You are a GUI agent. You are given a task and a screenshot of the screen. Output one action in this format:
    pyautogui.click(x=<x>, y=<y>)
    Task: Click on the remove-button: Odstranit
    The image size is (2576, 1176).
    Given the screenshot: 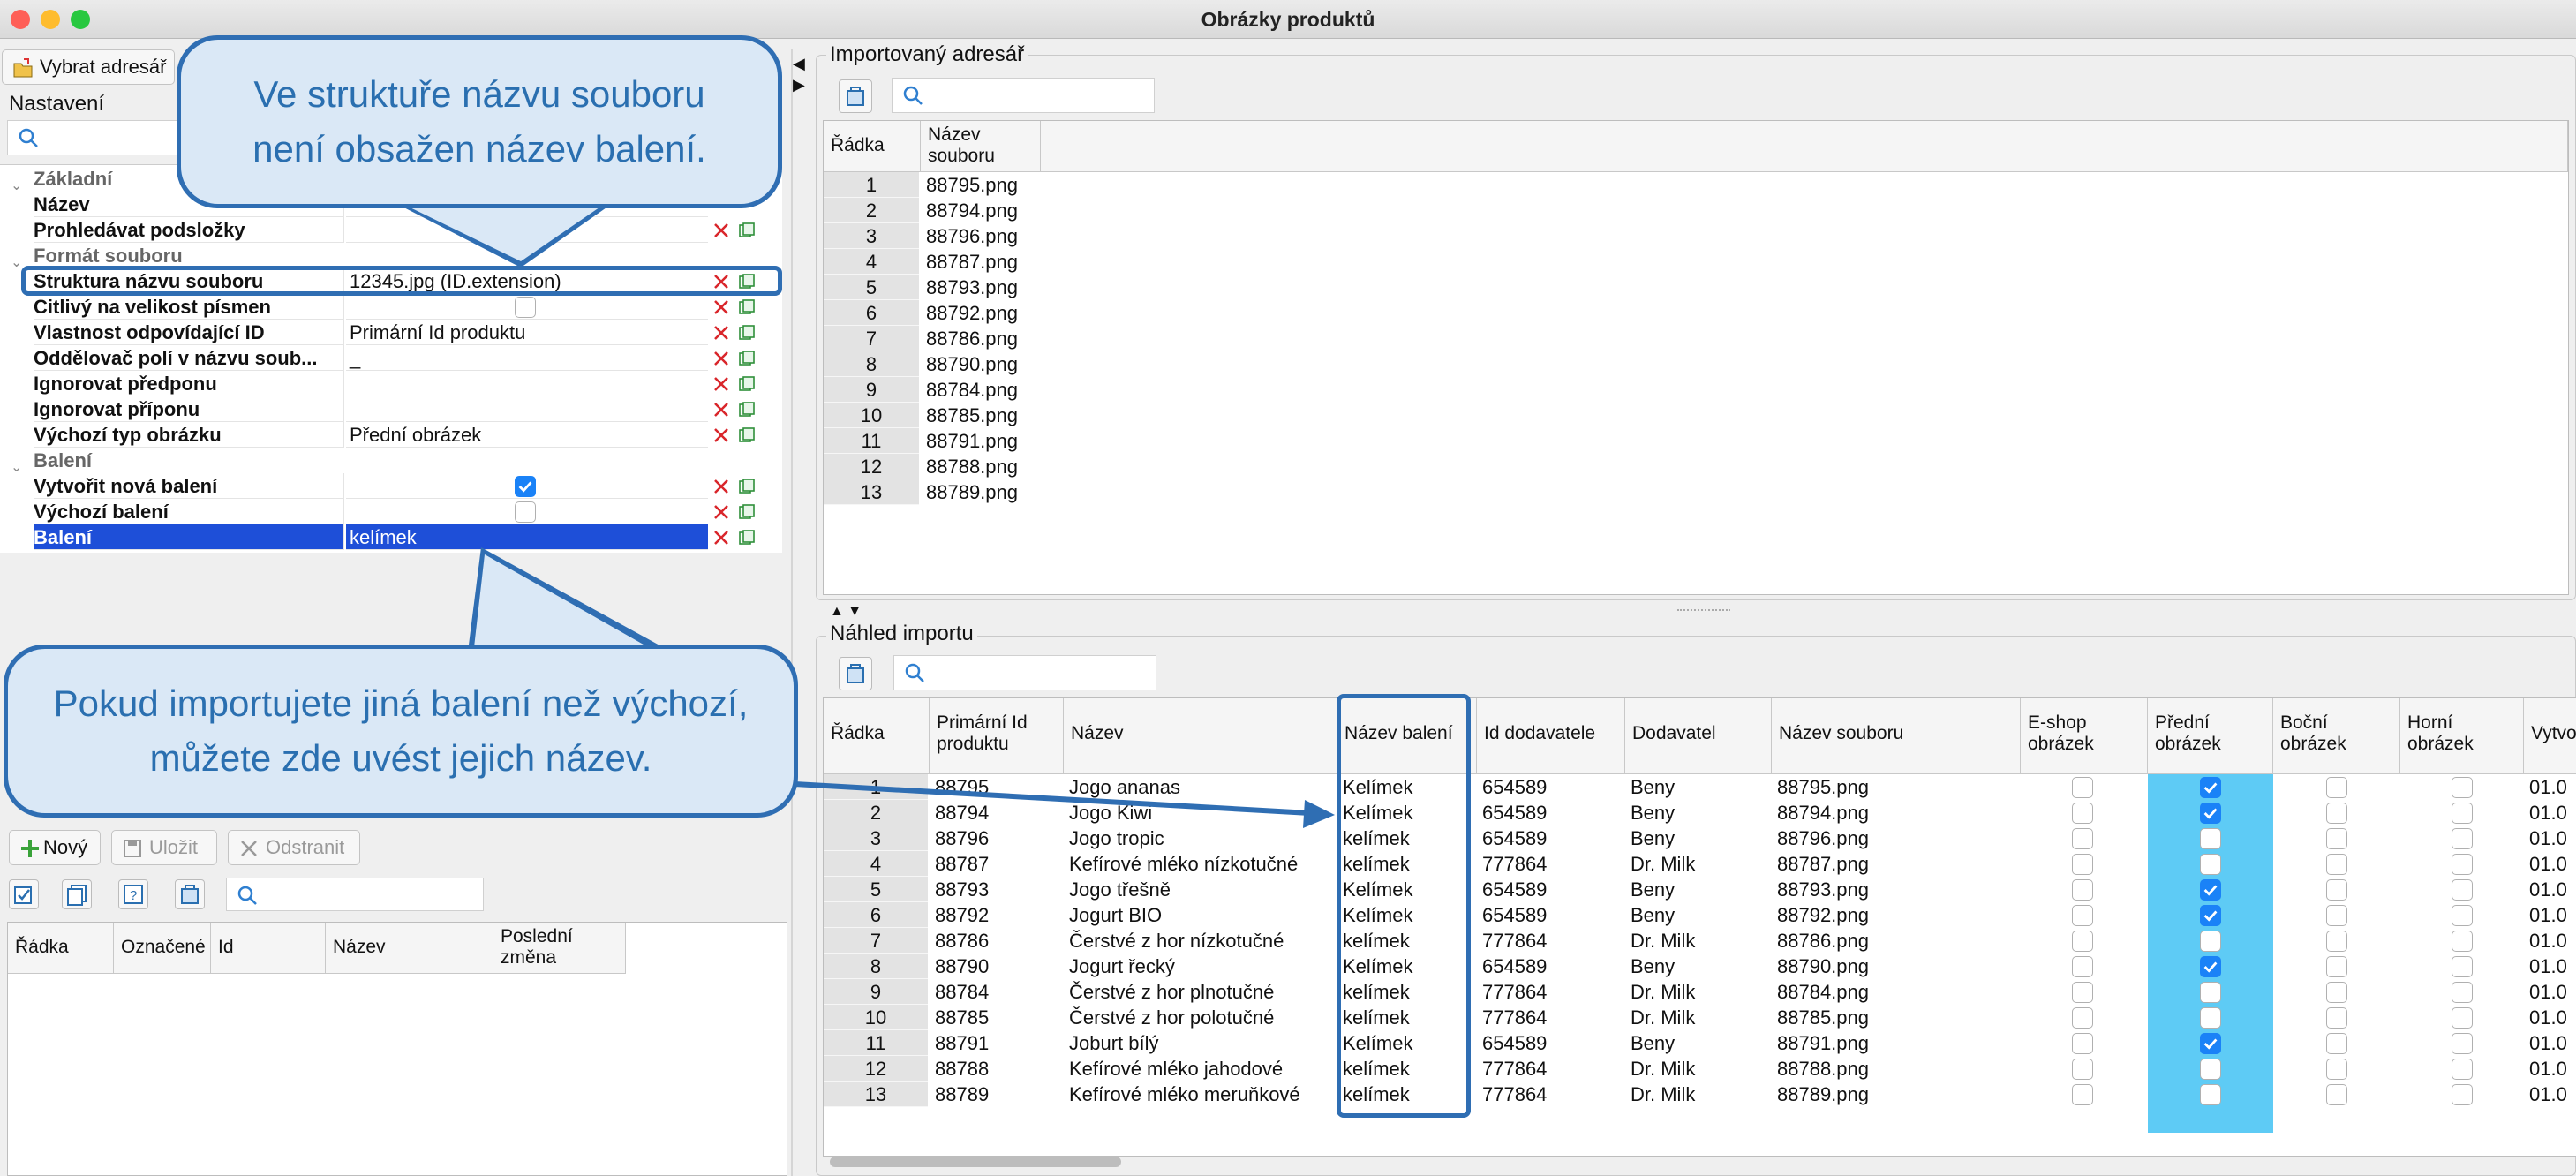 What is the action you would take?
    pyautogui.click(x=294, y=847)
    